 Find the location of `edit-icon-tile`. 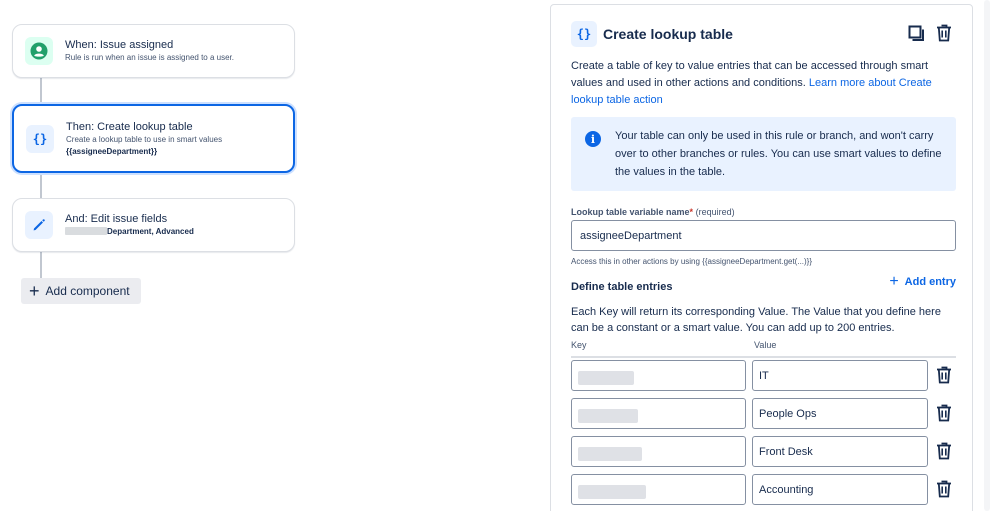

edit-icon-tile is located at coordinates (39, 225).